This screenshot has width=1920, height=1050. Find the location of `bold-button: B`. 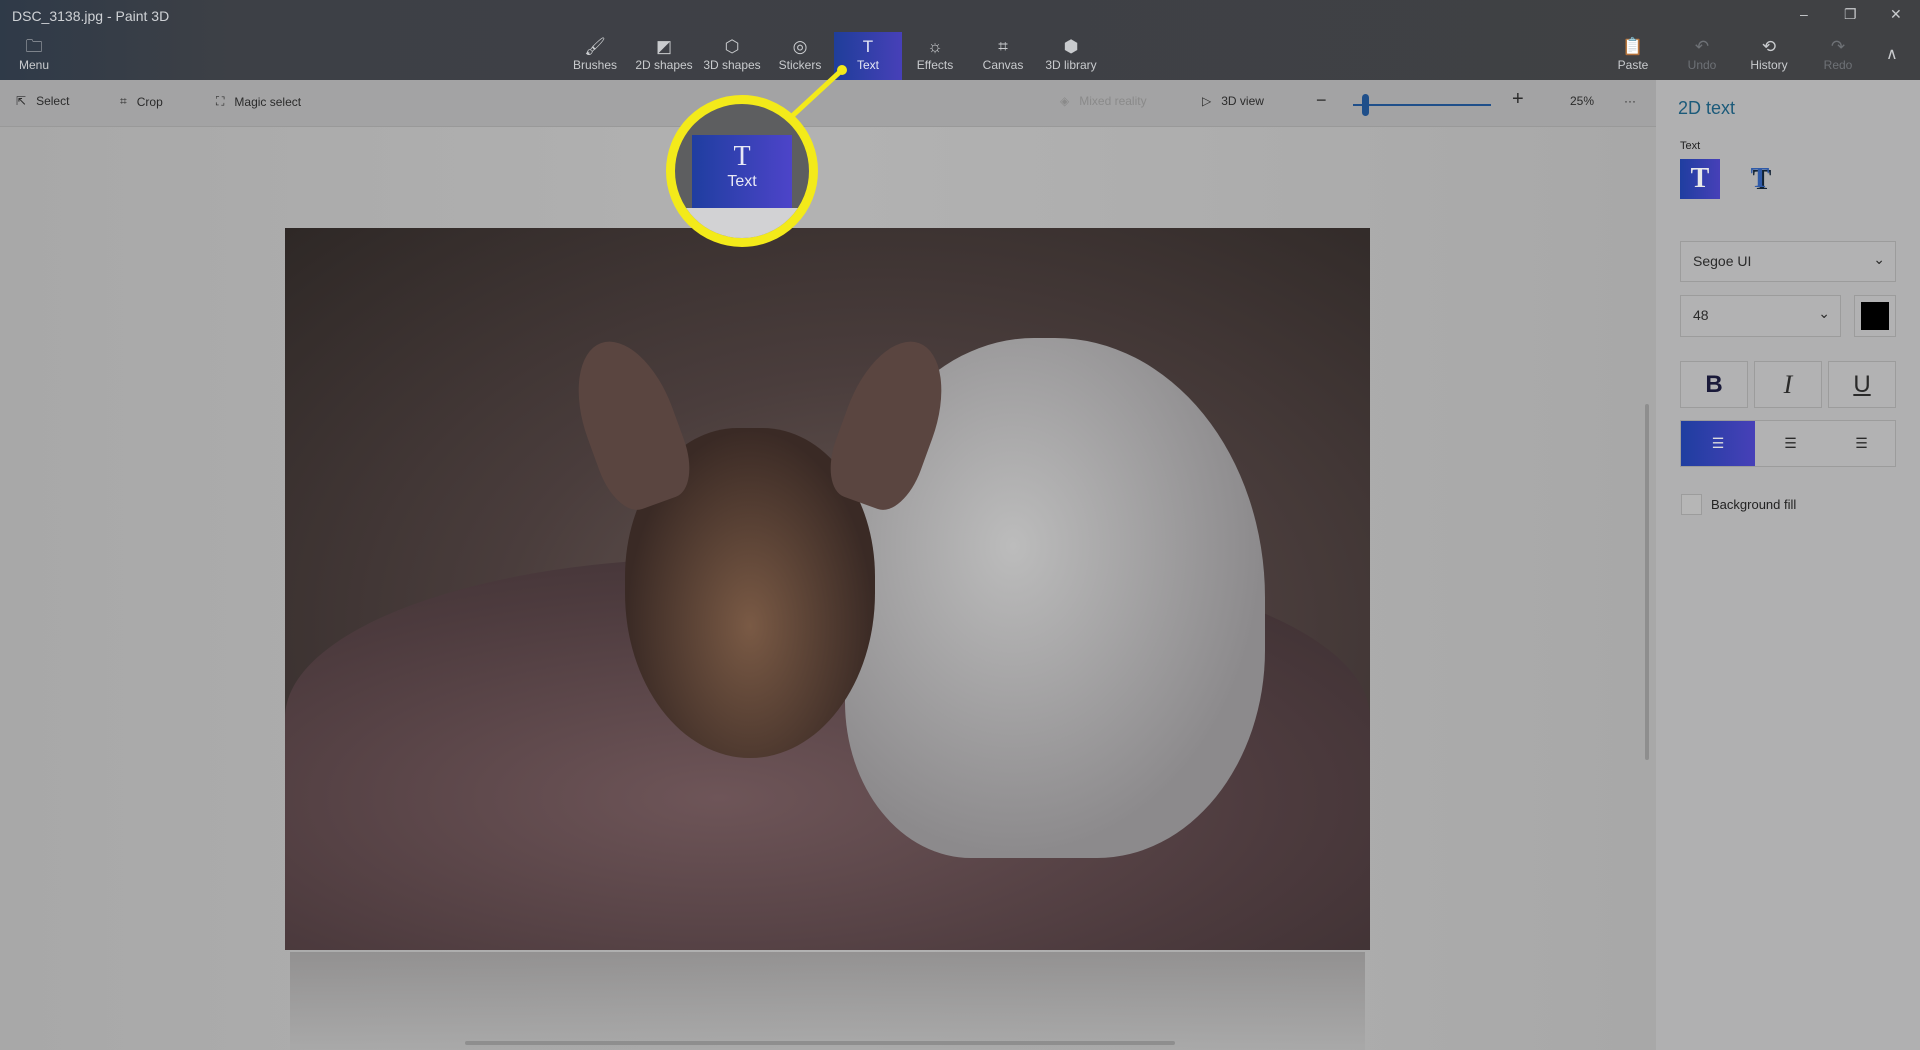

bold-button: B is located at coordinates (1714, 384).